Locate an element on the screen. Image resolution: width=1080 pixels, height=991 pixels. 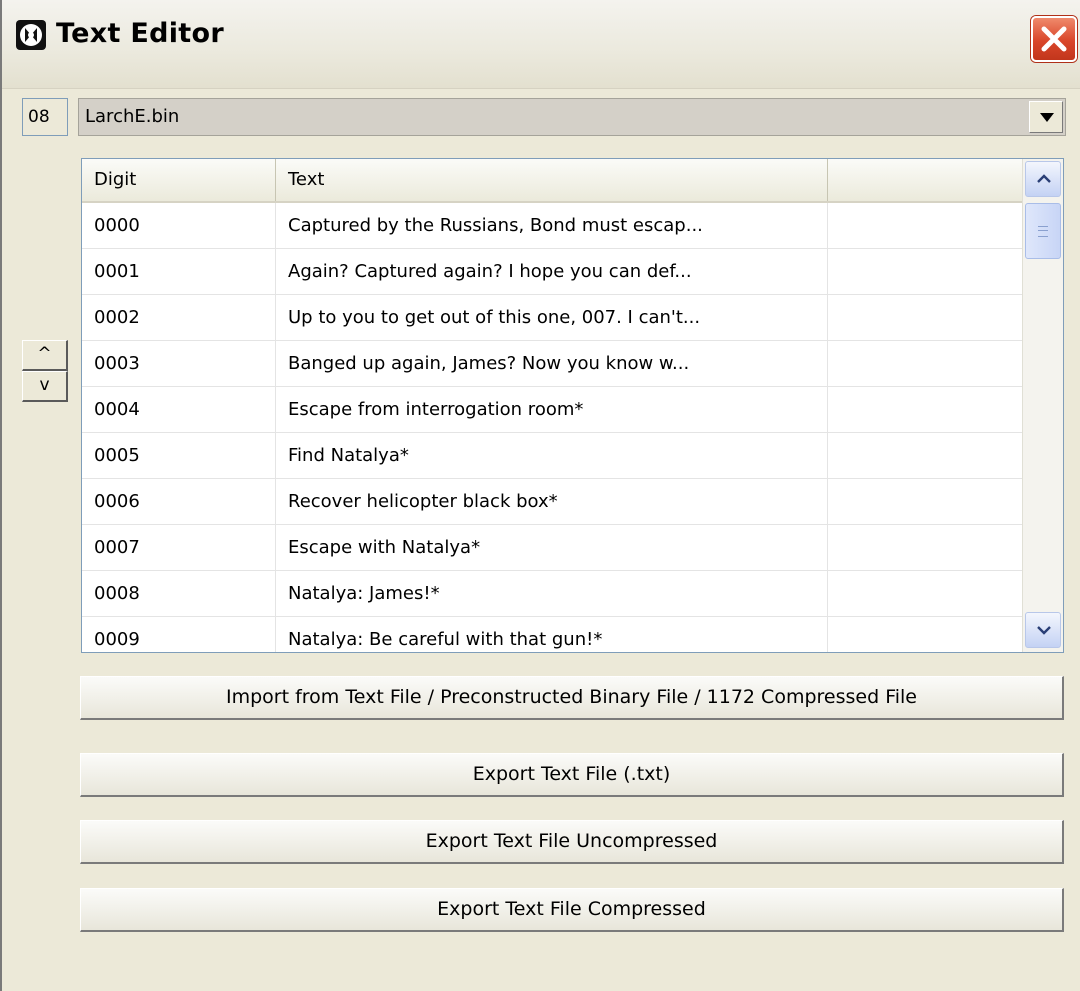
digit-cell: 0009 is located at coordinates (179, 634).